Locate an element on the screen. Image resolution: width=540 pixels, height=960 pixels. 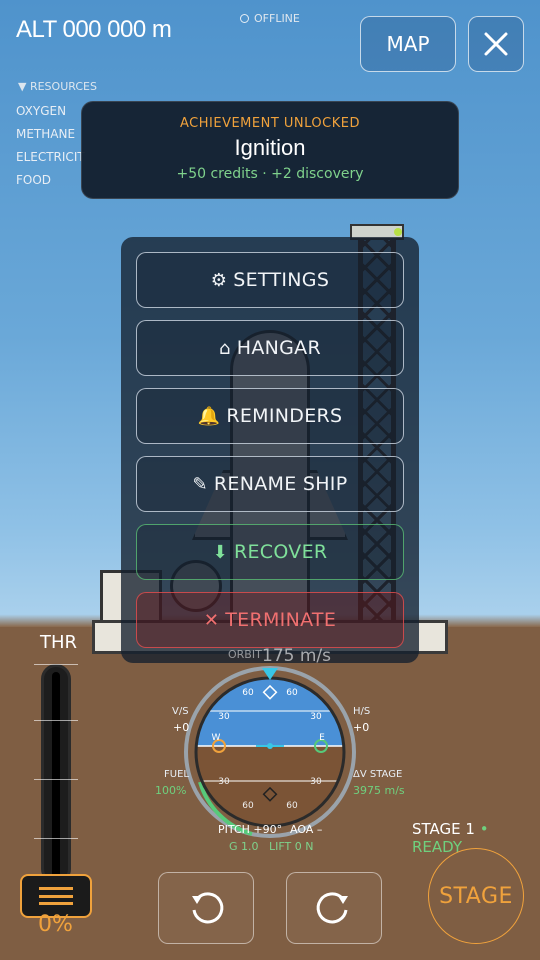
bell-icon: 🔔 is located at coordinates (209, 416).